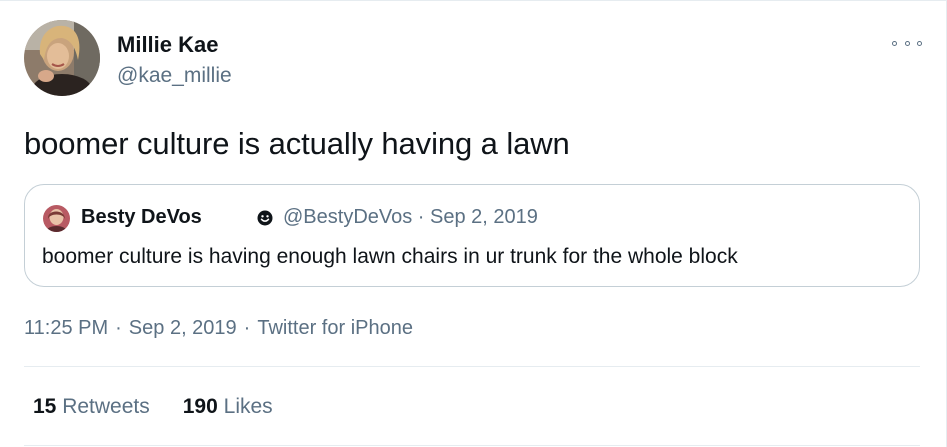 The width and height of the screenshot is (947, 447). What do you see at coordinates (410, 217) in the screenshot?
I see `quoted-handle-date: @BestyDeVos · Sep 2, 2019` at bounding box center [410, 217].